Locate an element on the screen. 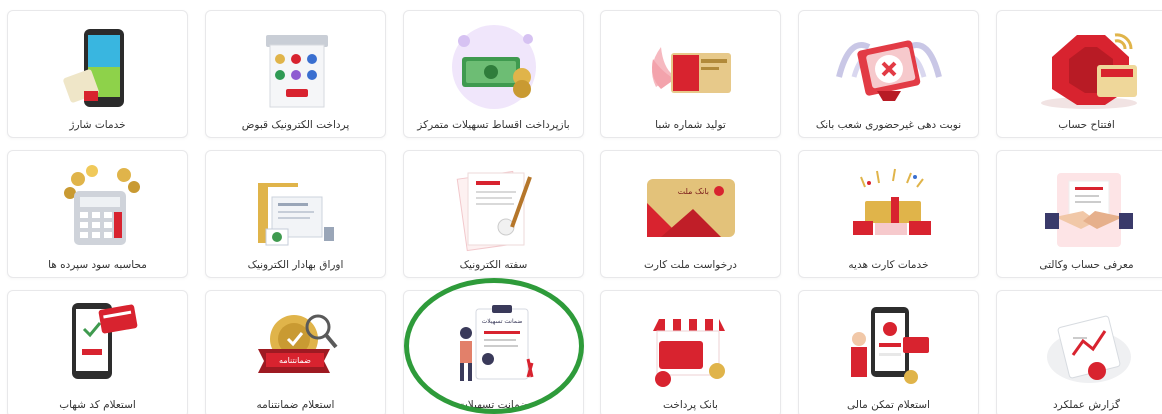 The image size is (1162, 414). tile-label: سفته الکترونیک is located at coordinates (493, 265).